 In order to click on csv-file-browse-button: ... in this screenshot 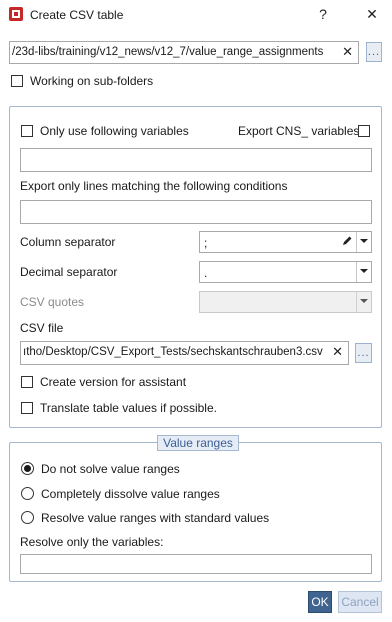, I will do `click(363, 353)`.